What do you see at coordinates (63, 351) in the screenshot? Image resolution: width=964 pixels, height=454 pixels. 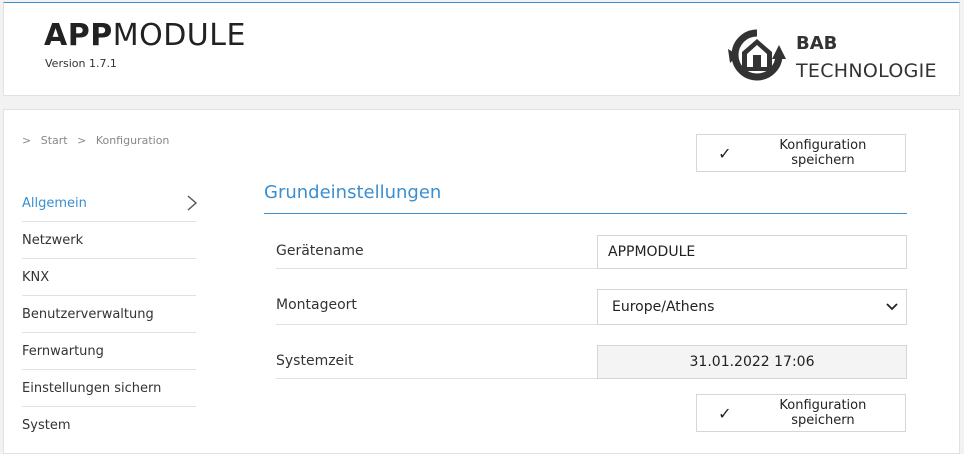 I see `sidebar-item-label: Fernwartung` at bounding box center [63, 351].